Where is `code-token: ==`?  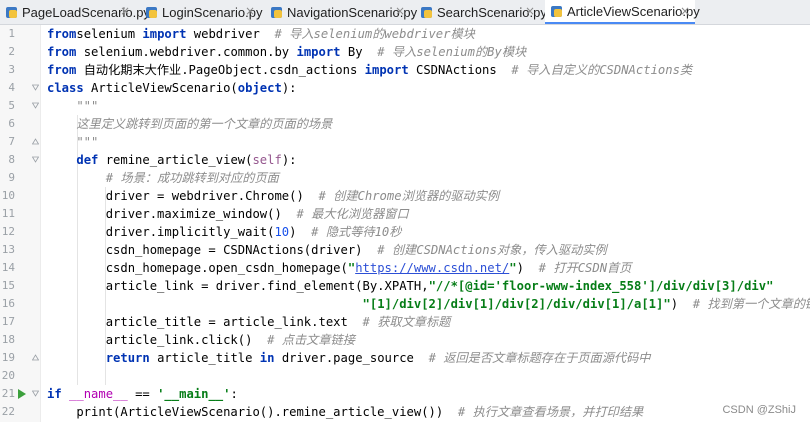
code-token: == is located at coordinates (142, 394).